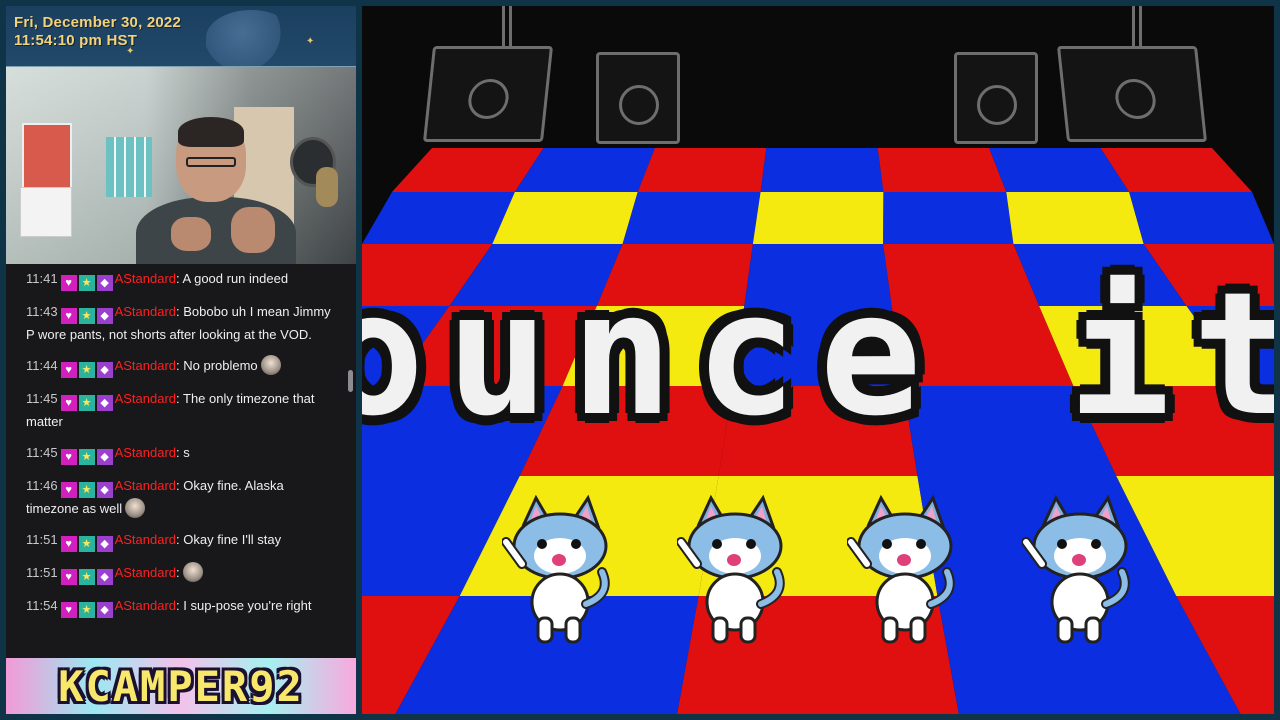 This screenshot has height=720, width=1280. What do you see at coordinates (217, 365) in the screenshot?
I see `chat-text: : No problemo` at bounding box center [217, 365].